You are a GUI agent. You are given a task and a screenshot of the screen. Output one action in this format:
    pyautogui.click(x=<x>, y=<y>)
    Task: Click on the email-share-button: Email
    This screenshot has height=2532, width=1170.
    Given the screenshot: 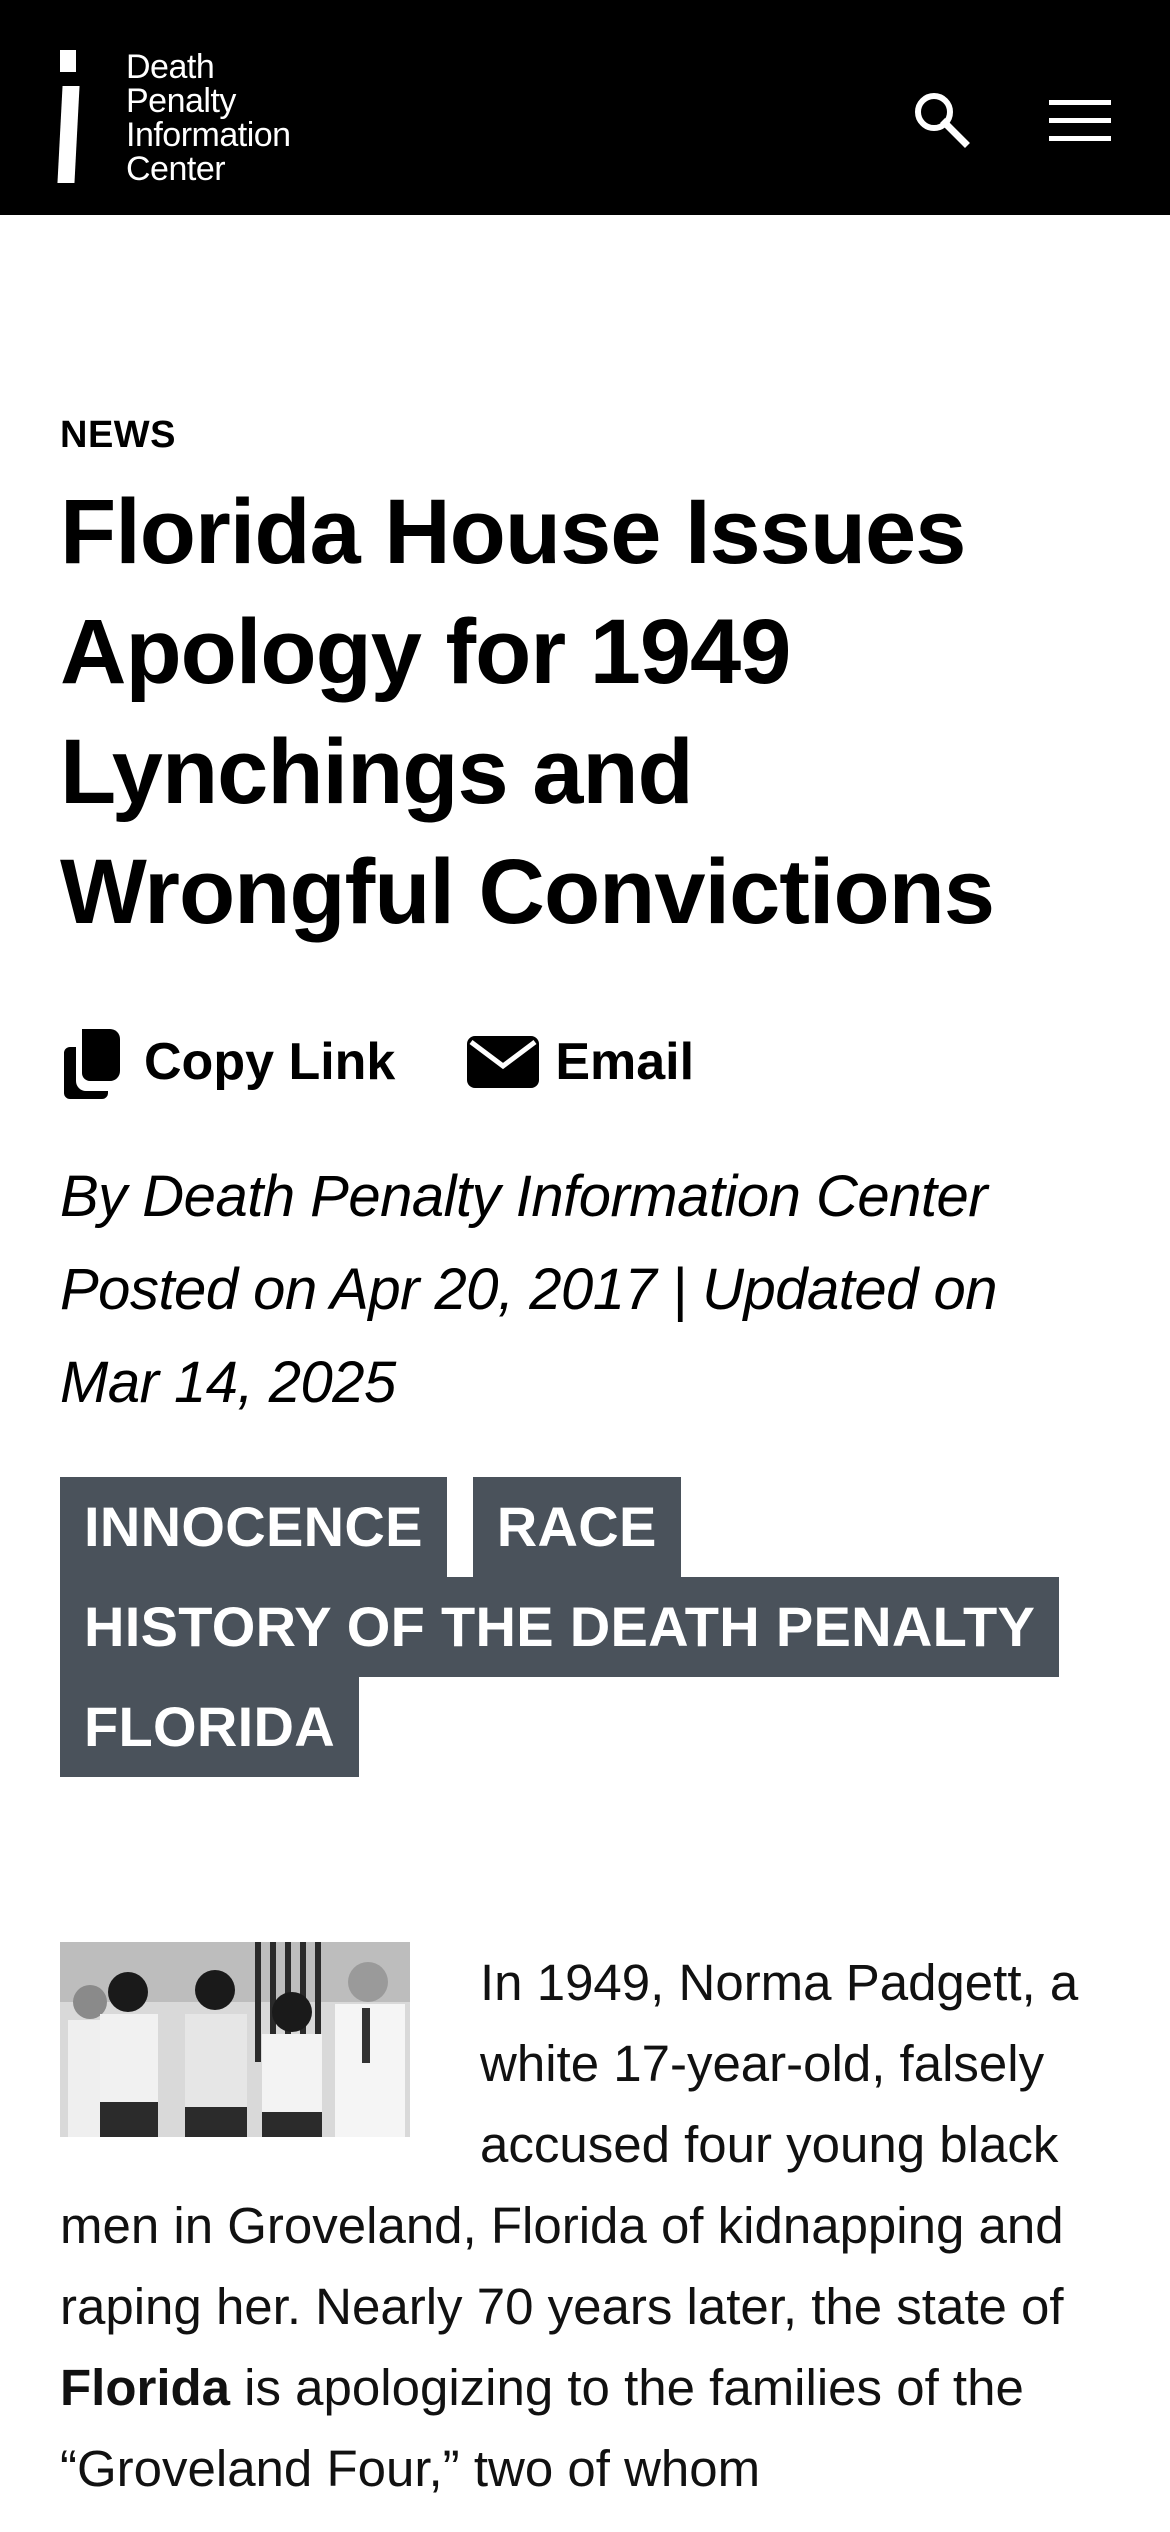 What is the action you would take?
    pyautogui.click(x=579, y=1062)
    